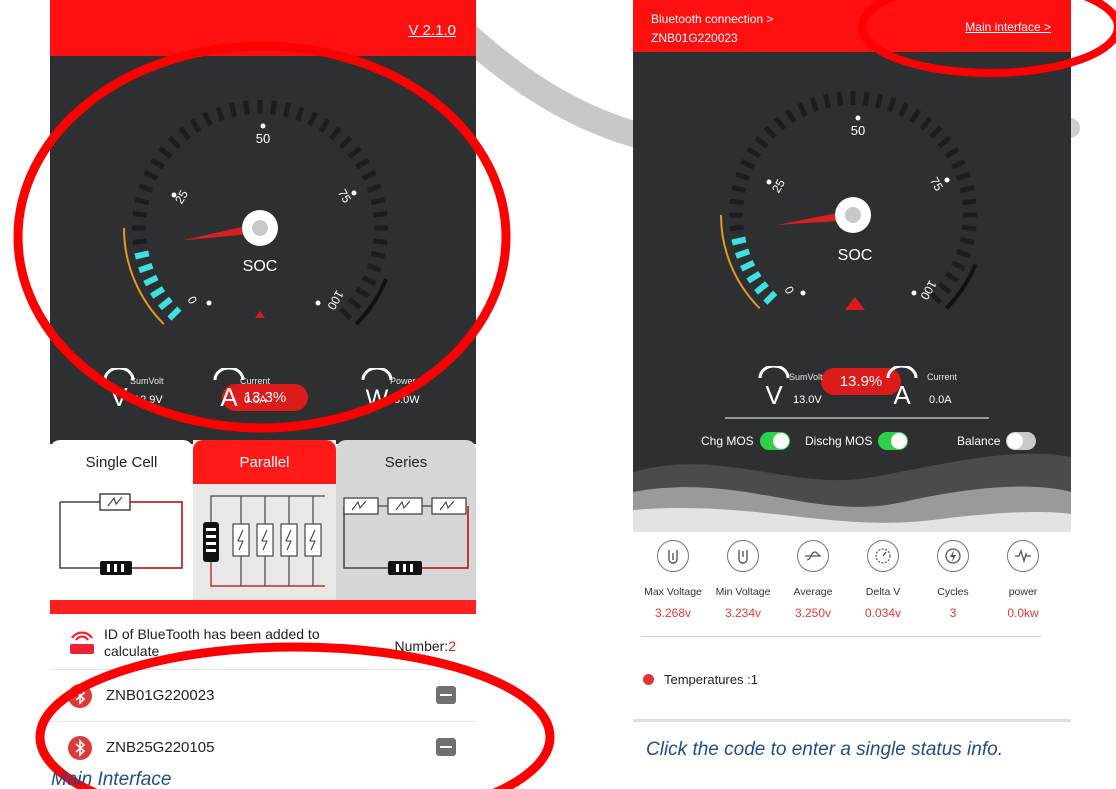 Image resolution: width=1116 pixels, height=789 pixels. Describe the element at coordinates (260, 266) in the screenshot. I see `soc-label: SOC` at that location.